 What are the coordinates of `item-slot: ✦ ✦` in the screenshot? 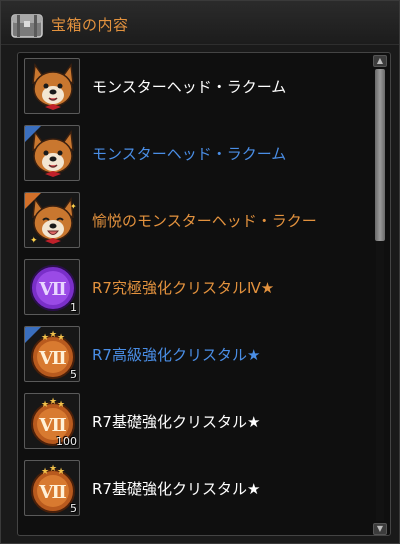 It's located at (52, 220).